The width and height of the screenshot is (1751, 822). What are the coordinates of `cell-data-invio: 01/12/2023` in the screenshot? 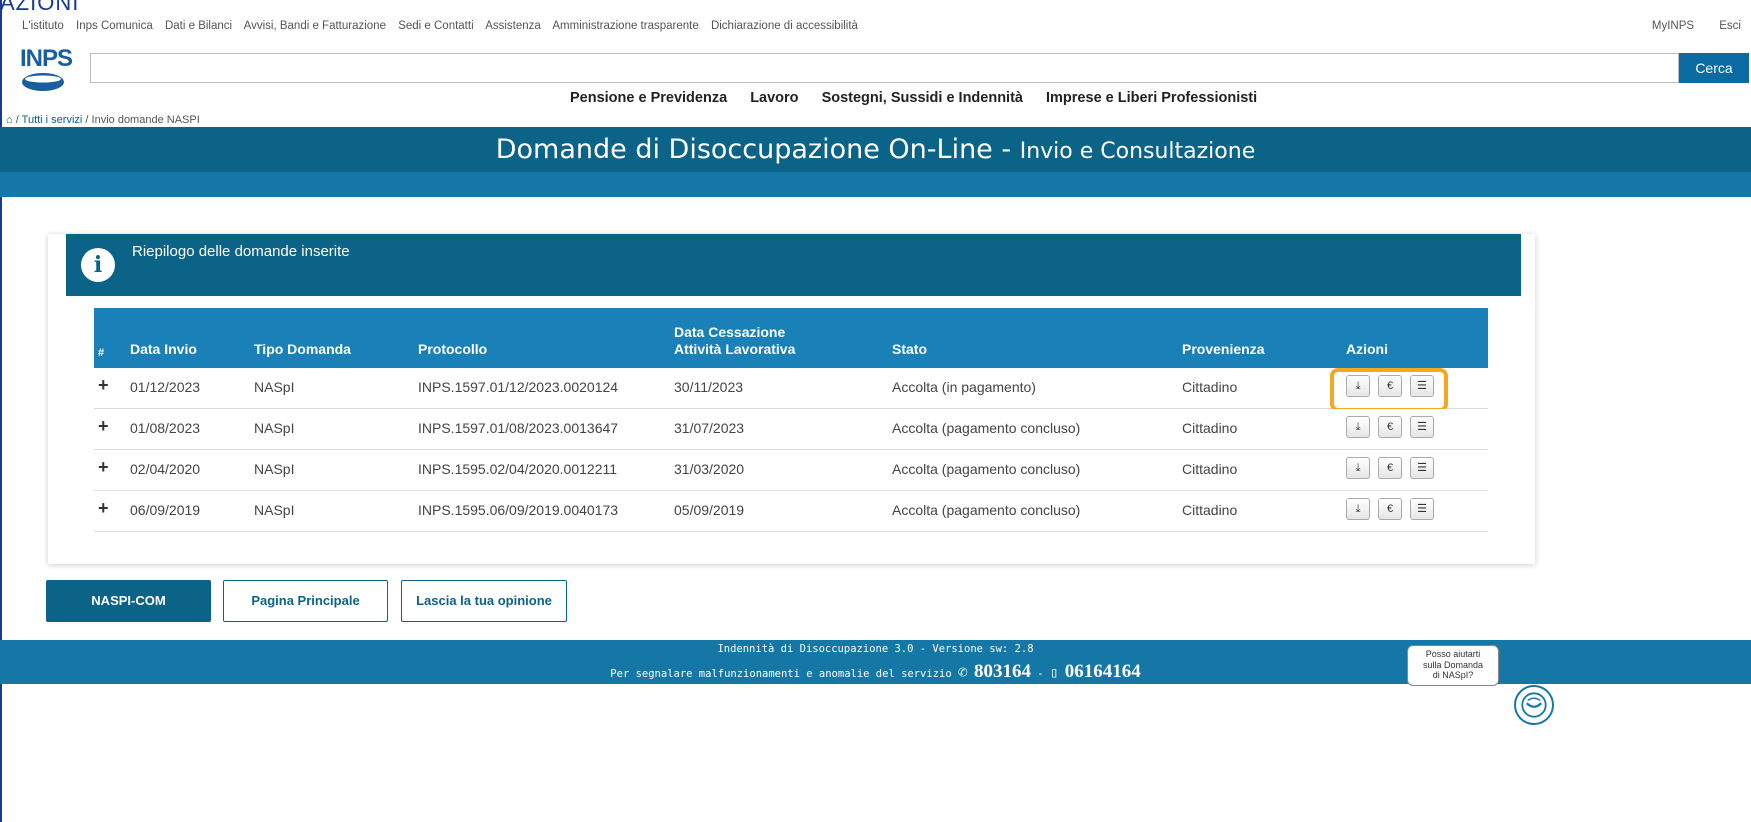 It's located at (165, 387).